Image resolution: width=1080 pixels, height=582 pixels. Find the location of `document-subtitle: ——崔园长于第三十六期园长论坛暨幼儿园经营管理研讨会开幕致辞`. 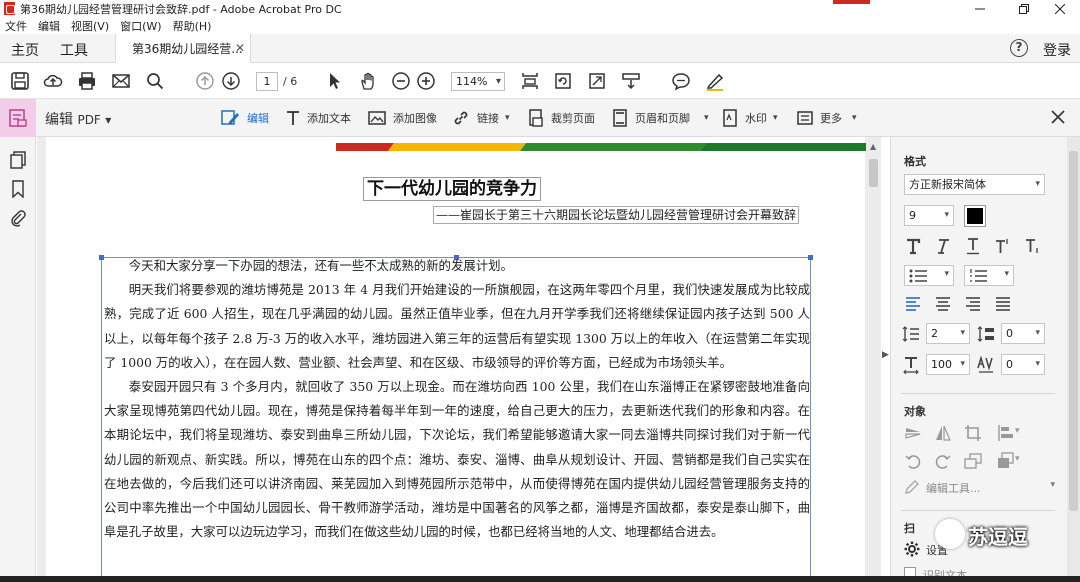

document-subtitle: ——崔园长于第三十六期园长论坛暨幼儿园经营管理研讨会开幕致辞 is located at coordinates (616, 215).